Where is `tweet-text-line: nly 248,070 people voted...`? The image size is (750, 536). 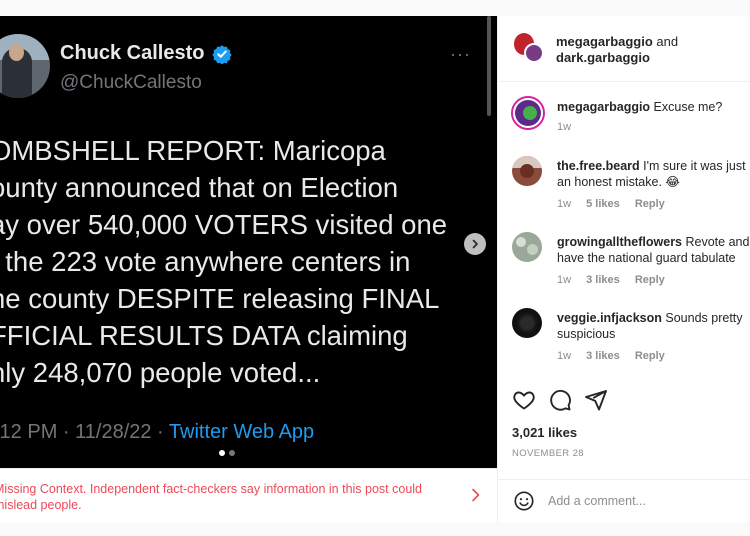 tweet-text-line: nly 248,070 people voted... is located at coordinates (160, 372).